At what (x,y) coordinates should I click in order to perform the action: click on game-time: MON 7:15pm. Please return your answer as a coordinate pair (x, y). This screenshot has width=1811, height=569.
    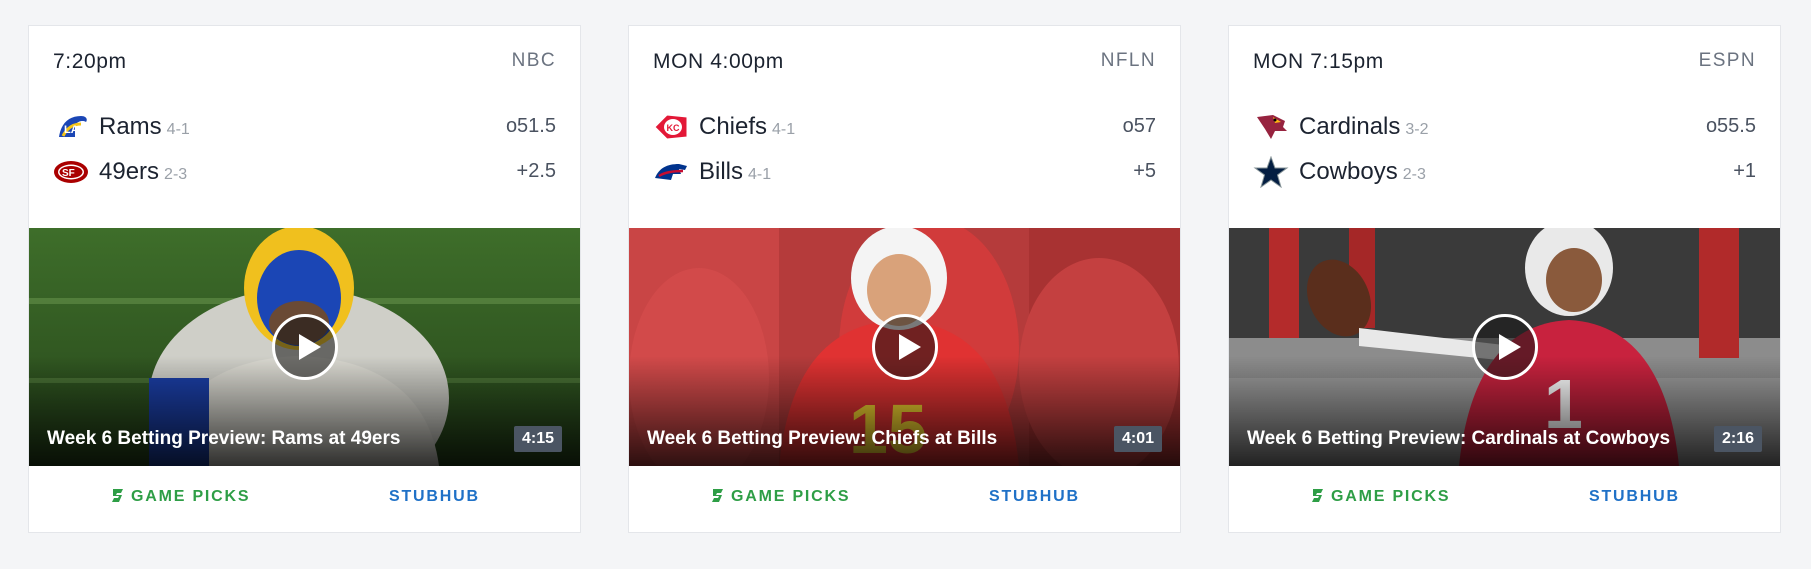
    Looking at the image, I should click on (1318, 61).